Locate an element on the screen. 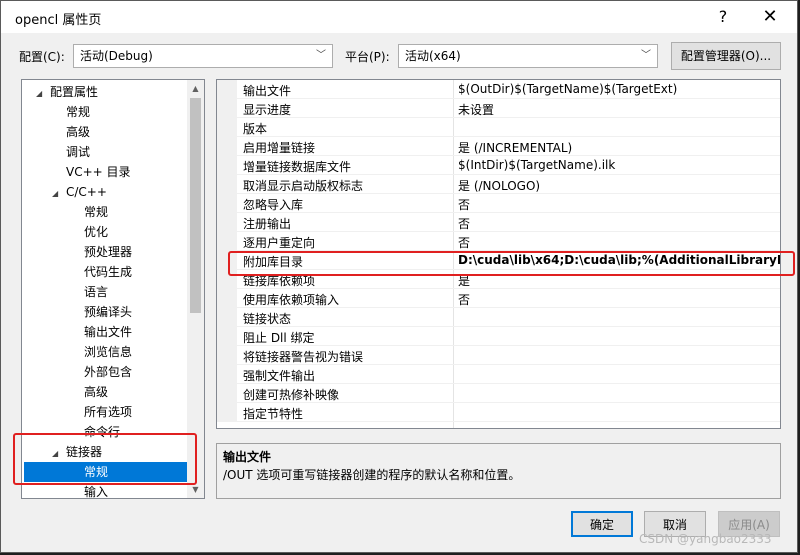  property-name: 增量链接数据库文件 is located at coordinates (297, 167).